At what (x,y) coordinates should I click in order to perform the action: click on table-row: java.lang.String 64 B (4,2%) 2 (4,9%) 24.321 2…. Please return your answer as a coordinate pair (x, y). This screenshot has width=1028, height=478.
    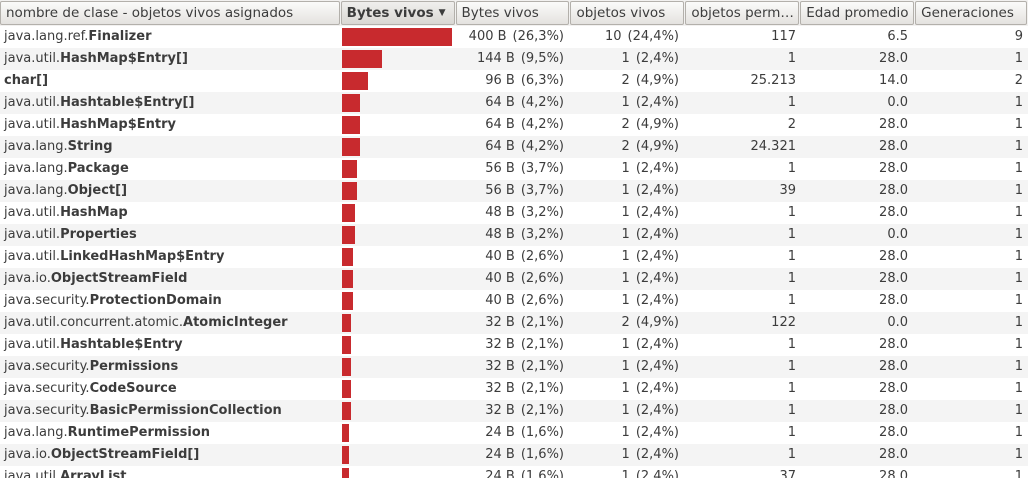
    Looking at the image, I should click on (514, 147).